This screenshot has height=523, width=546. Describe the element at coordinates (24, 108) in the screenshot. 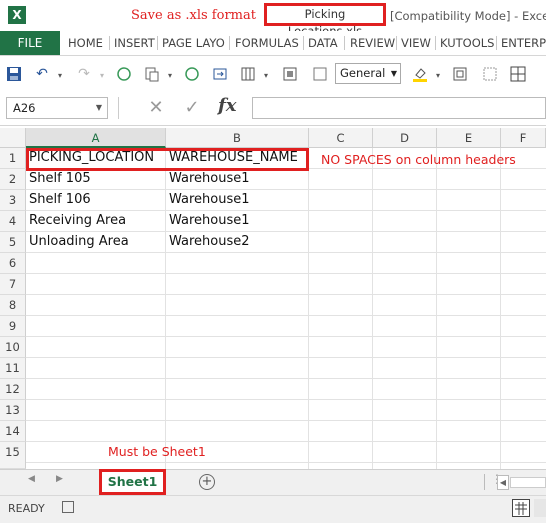

I see `name-box-value: A26` at that location.